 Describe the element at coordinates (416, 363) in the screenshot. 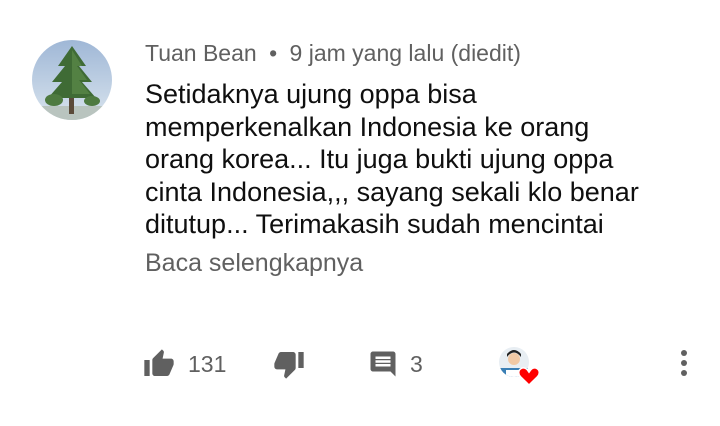

I see `reply-count: 3` at that location.